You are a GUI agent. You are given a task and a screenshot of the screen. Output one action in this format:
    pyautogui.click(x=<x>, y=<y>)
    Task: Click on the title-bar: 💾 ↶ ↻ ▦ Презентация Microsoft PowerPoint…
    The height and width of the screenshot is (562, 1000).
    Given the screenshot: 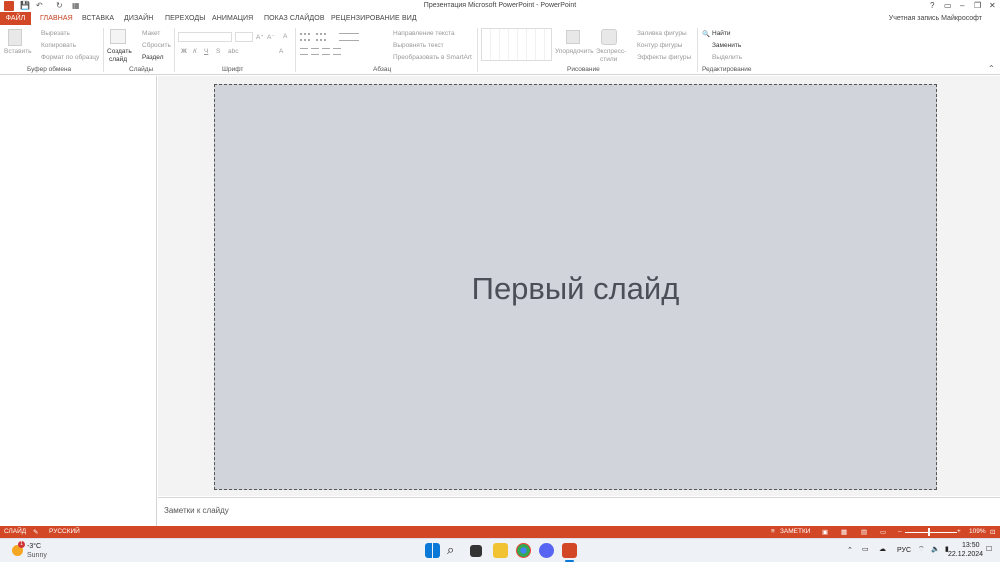 What is the action you would take?
    pyautogui.click(x=500, y=6)
    